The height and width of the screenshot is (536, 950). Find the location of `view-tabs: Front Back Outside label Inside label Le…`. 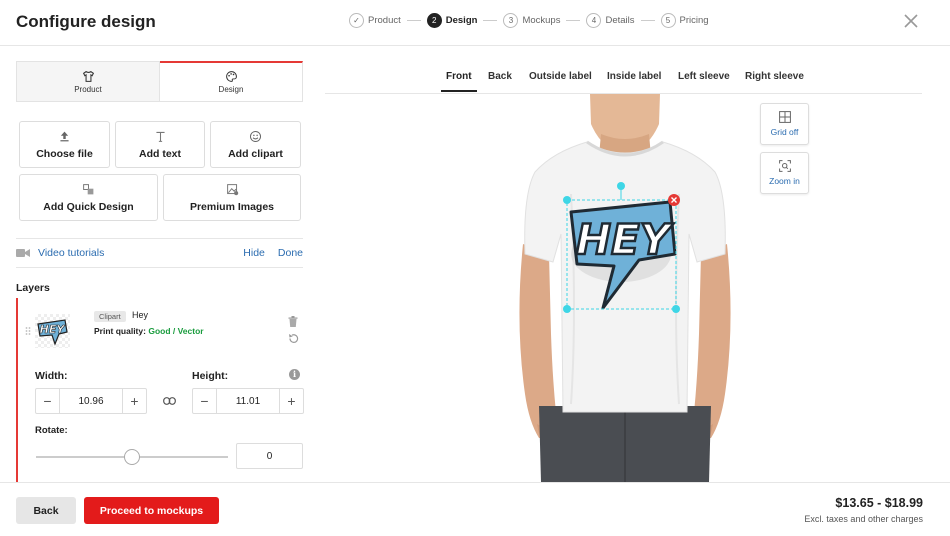

view-tabs: Front Back Outside label Inside label Le… is located at coordinates (623, 79).